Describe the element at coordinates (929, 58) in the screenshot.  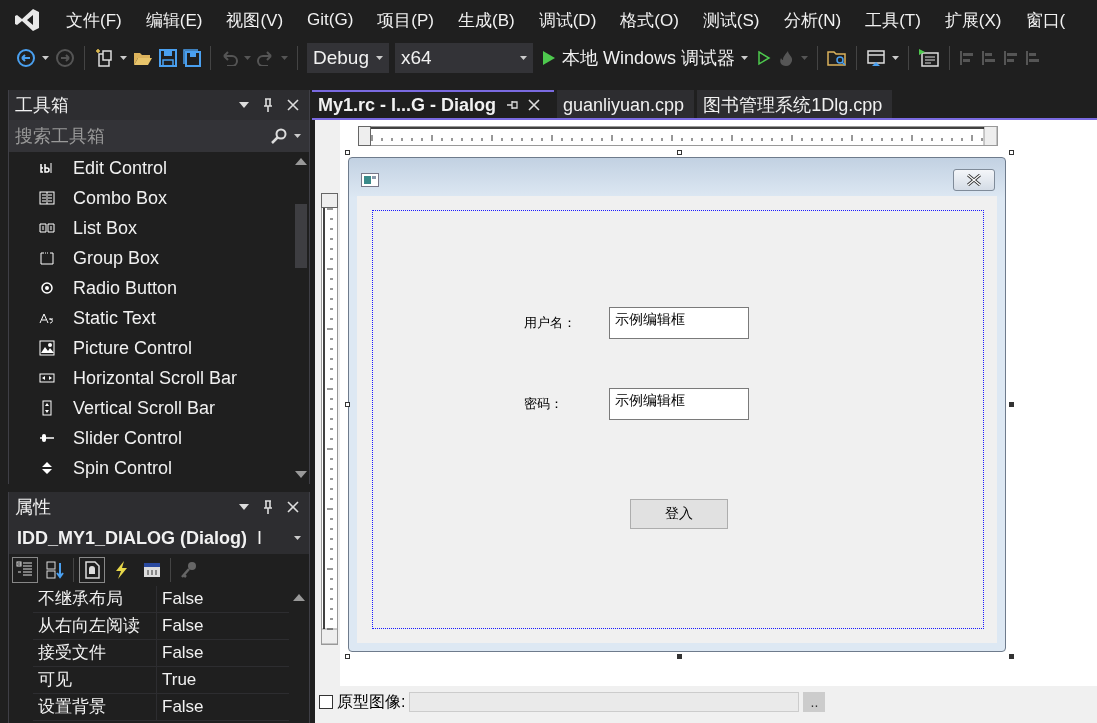
I see `form-icon` at that location.